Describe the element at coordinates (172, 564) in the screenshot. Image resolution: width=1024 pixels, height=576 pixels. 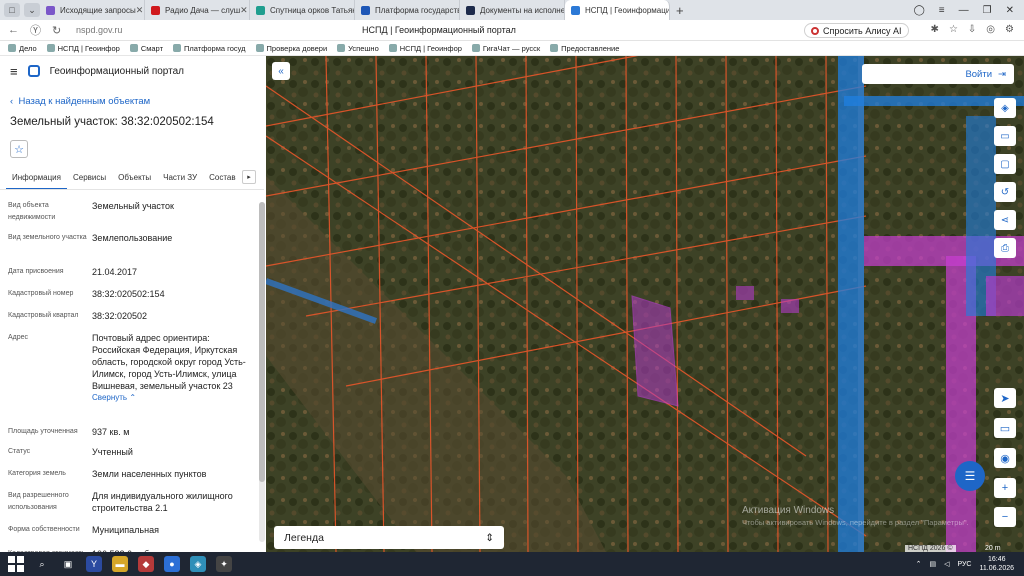
I see `app-icon-2: ●` at that location.